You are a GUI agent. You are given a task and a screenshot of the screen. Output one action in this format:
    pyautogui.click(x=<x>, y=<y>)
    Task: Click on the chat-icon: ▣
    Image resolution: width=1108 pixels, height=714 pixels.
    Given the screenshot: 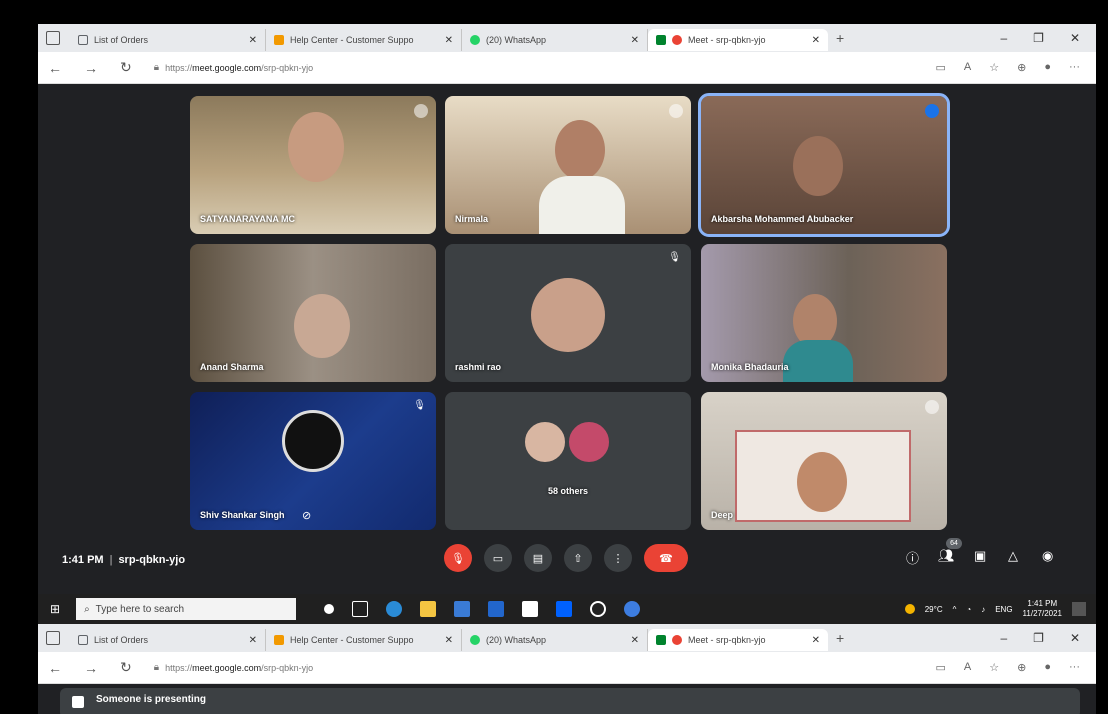 What is the action you would take?
    pyautogui.click(x=980, y=556)
    